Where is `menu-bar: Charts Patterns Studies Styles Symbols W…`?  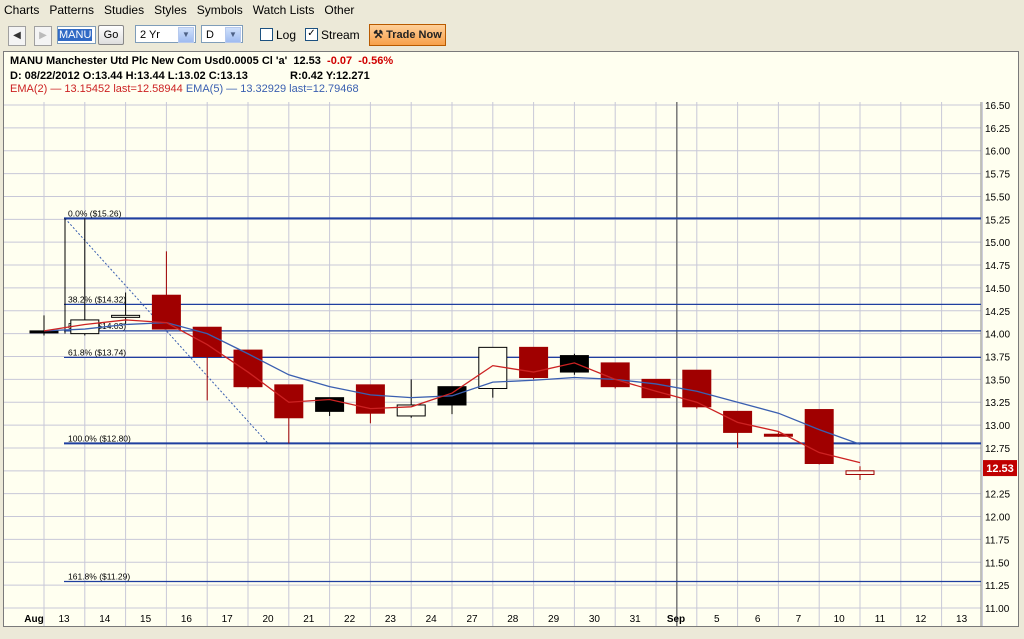 menu-bar: Charts Patterns Studies Styles Symbols W… is located at coordinates (512, 10).